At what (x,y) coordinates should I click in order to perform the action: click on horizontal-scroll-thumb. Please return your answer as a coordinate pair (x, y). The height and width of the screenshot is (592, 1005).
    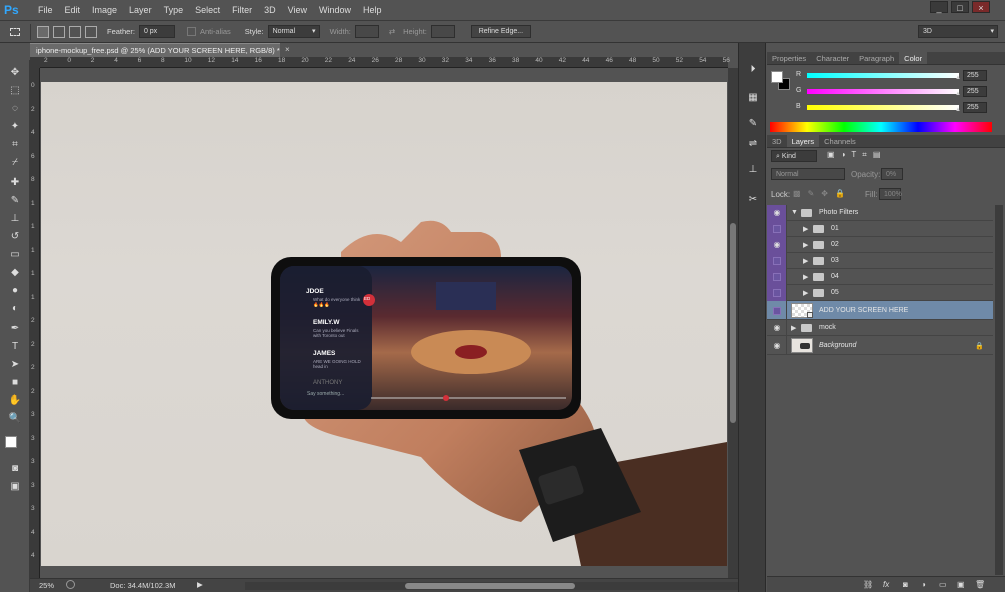
    Looking at the image, I should click on (490, 586).